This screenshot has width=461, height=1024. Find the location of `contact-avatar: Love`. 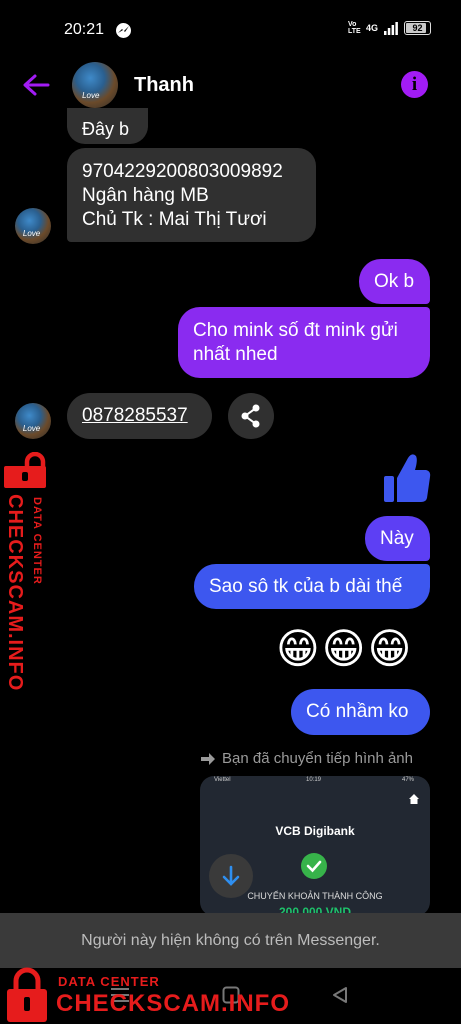

contact-avatar: Love is located at coordinates (95, 85).